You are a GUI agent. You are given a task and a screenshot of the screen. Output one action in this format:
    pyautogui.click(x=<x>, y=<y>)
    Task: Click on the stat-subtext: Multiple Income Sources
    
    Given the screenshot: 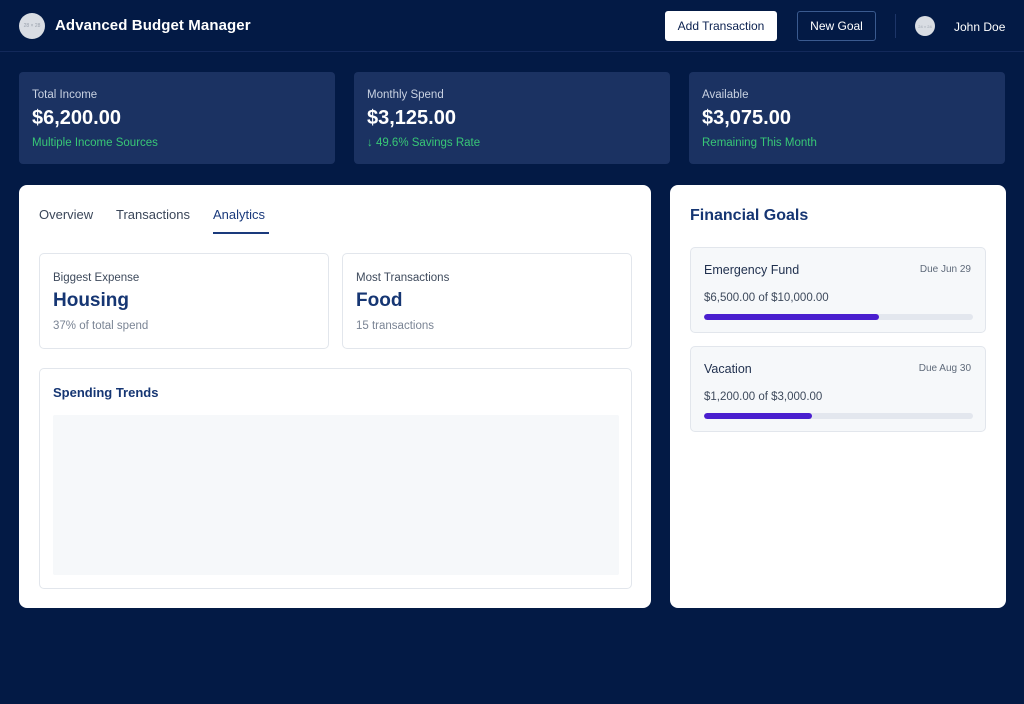 What is the action you would take?
    pyautogui.click(x=95, y=143)
    